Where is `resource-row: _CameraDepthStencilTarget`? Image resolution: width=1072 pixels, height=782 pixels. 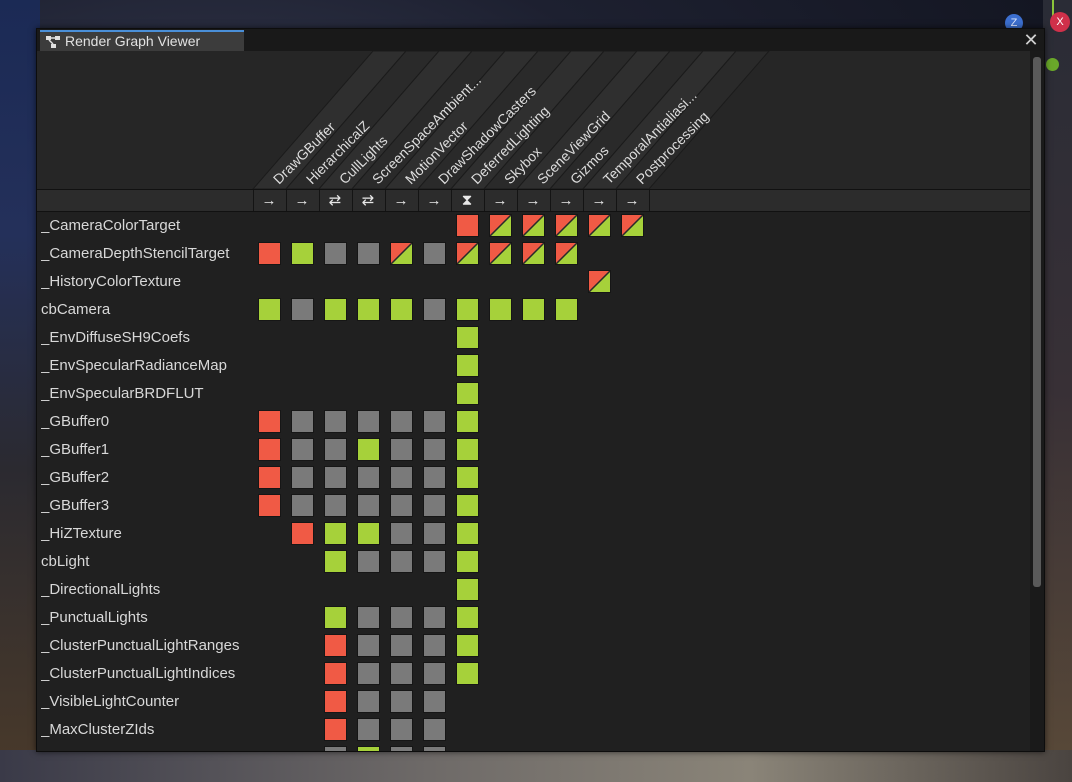 resource-row: _CameraDepthStencilTarget is located at coordinates (533, 254).